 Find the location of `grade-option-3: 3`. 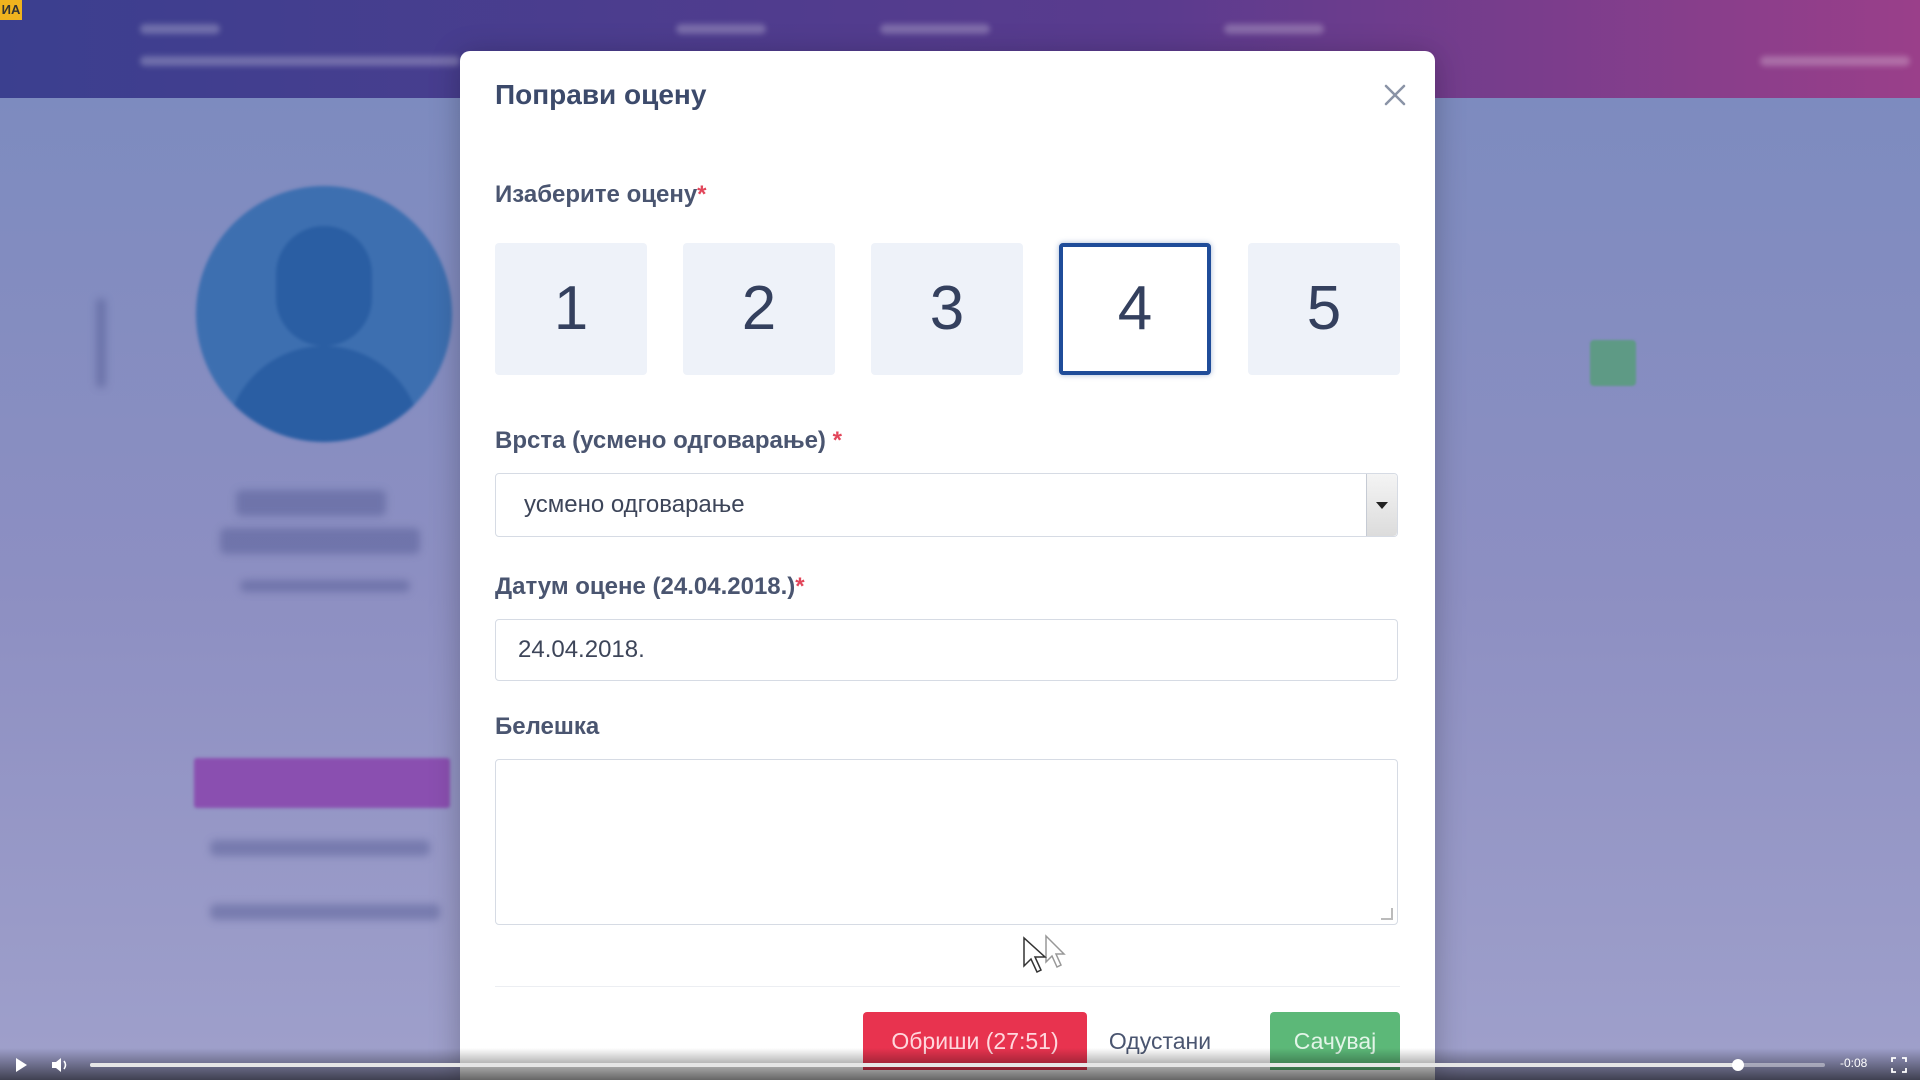

grade-option-3: 3 is located at coordinates (947, 309).